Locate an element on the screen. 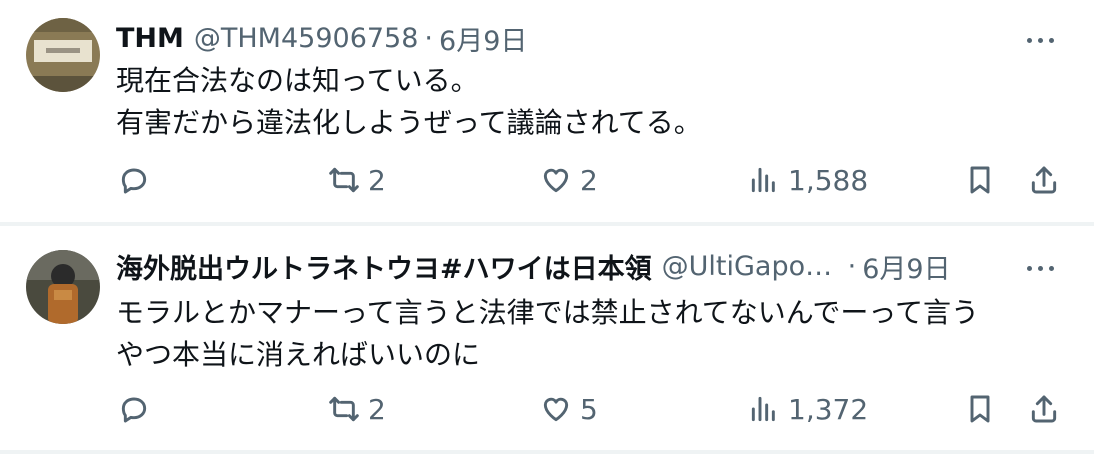  tweet-separator is located at coordinates (547, 452).